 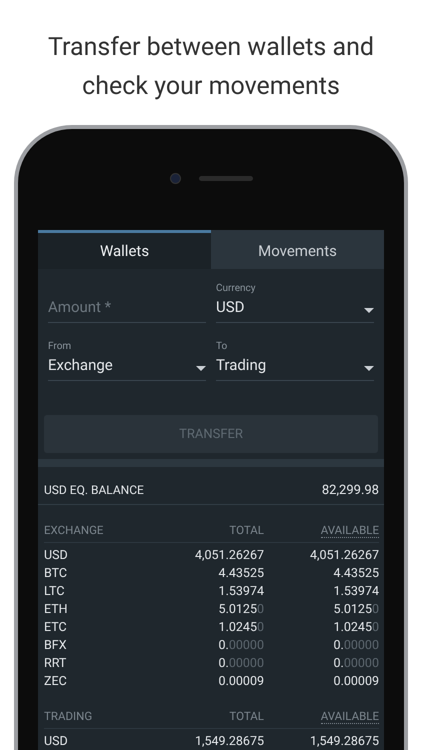 What do you see at coordinates (295, 368) in the screenshot?
I see `to-dropdown: Trading` at bounding box center [295, 368].